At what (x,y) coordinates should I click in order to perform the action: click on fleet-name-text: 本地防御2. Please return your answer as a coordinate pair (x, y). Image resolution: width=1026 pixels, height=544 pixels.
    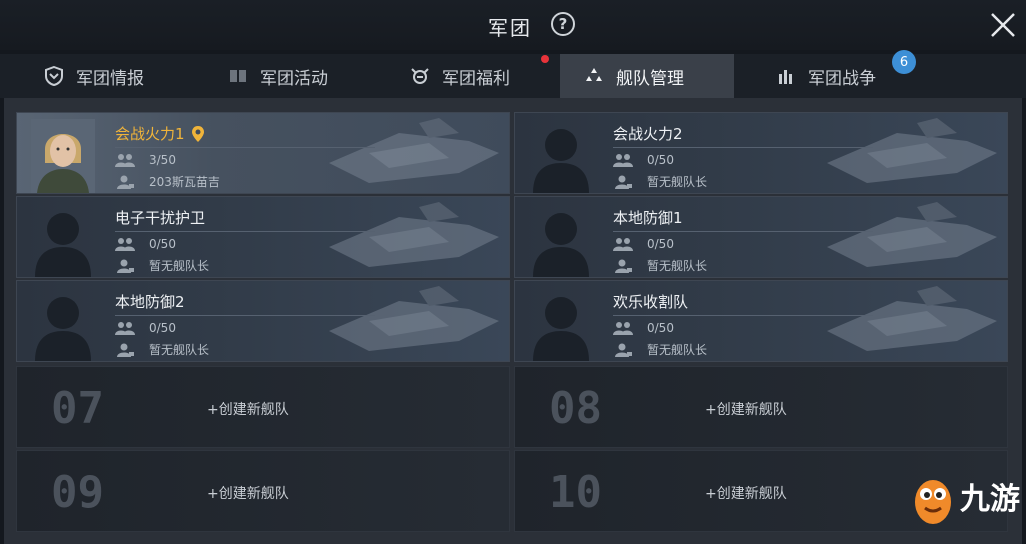
    Looking at the image, I should click on (150, 302).